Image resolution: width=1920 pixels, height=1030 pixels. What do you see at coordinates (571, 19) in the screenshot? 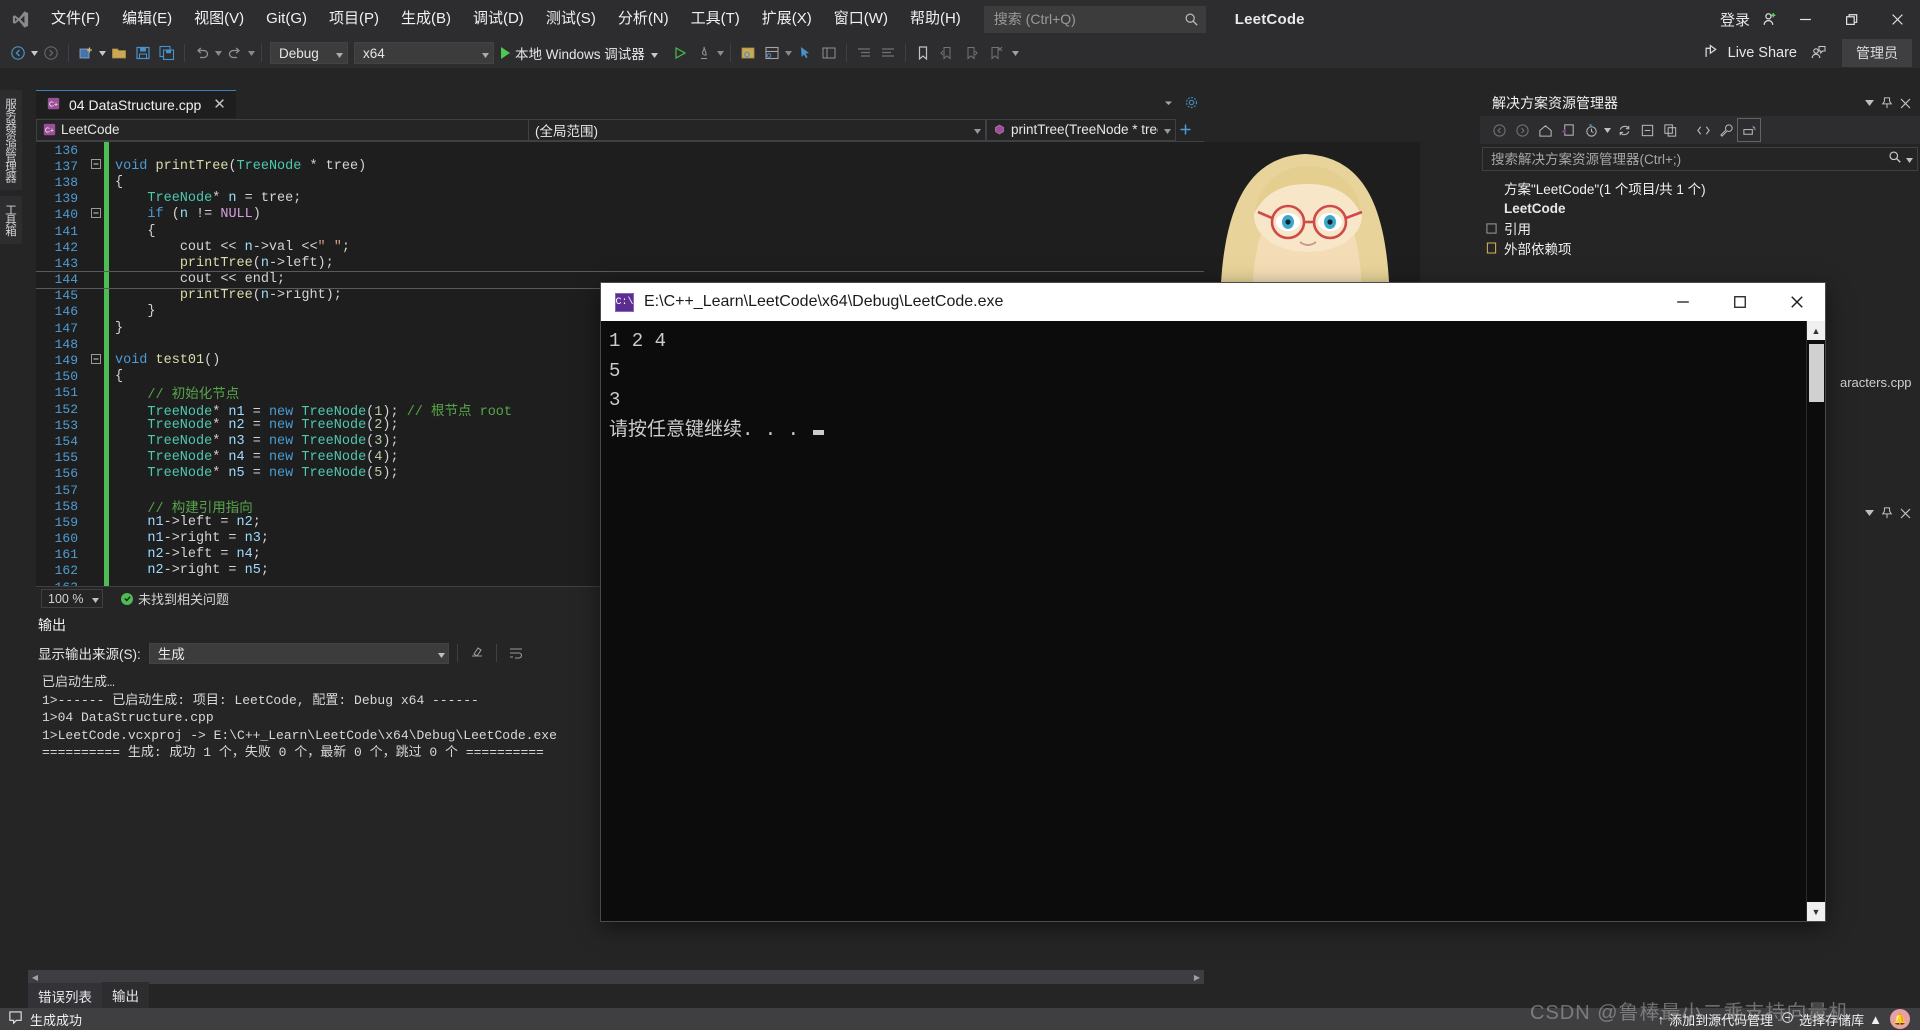
I see `menu-test: 测试(S)` at bounding box center [571, 19].